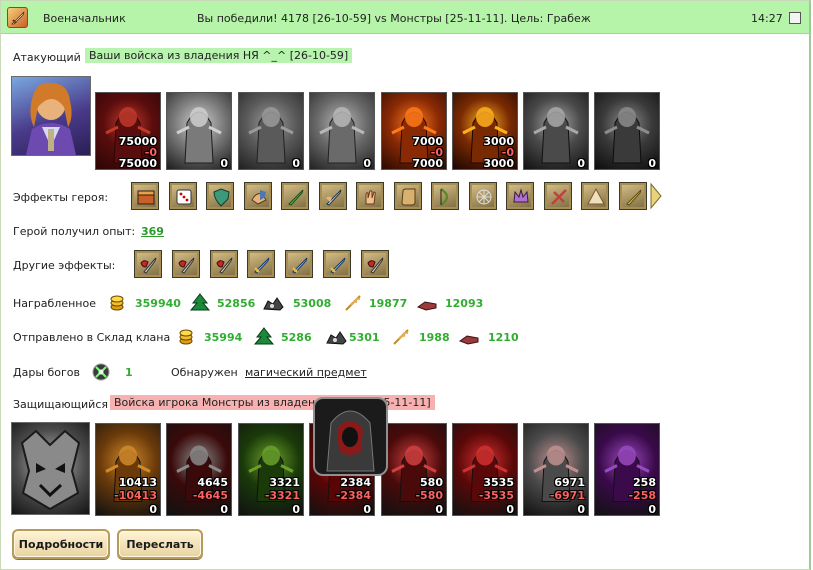 The width and height of the screenshot is (813, 570). What do you see at coordinates (92, 337) in the screenshot?
I see `clan-storage-label: Отправлено в Склад клана` at bounding box center [92, 337].